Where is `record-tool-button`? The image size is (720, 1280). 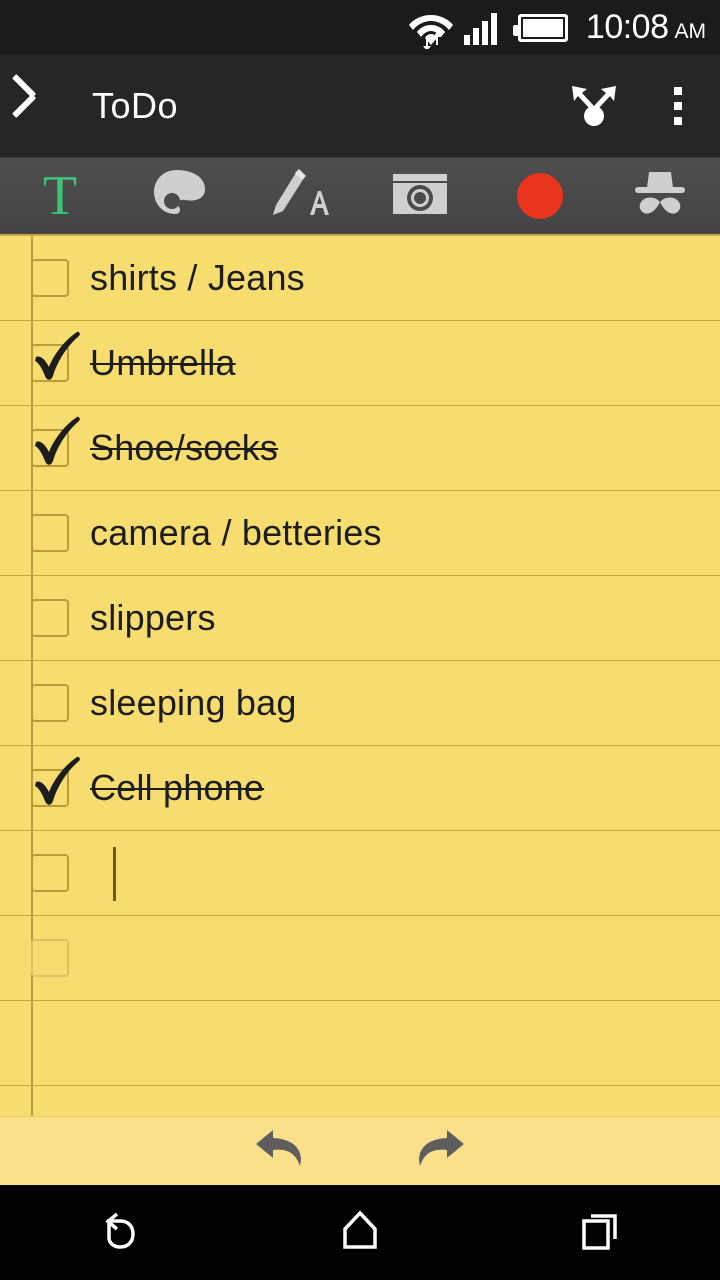 record-tool-button is located at coordinates (540, 196).